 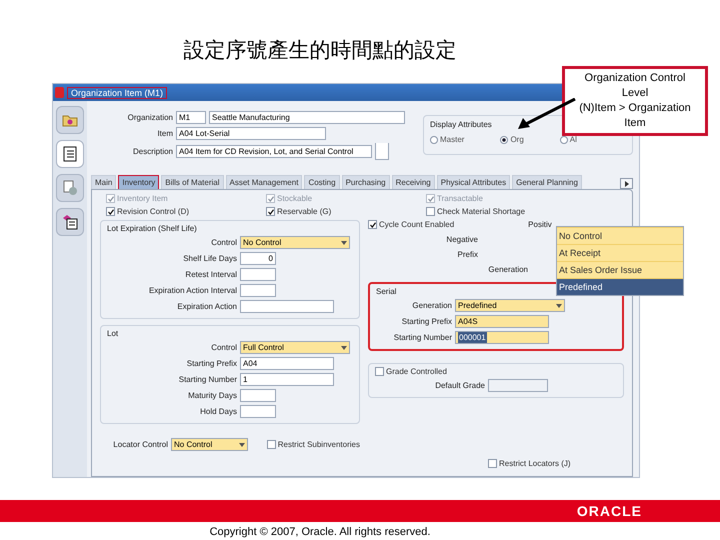 I want to click on checkbox: Restrict Locators (J), so click(x=529, y=463).